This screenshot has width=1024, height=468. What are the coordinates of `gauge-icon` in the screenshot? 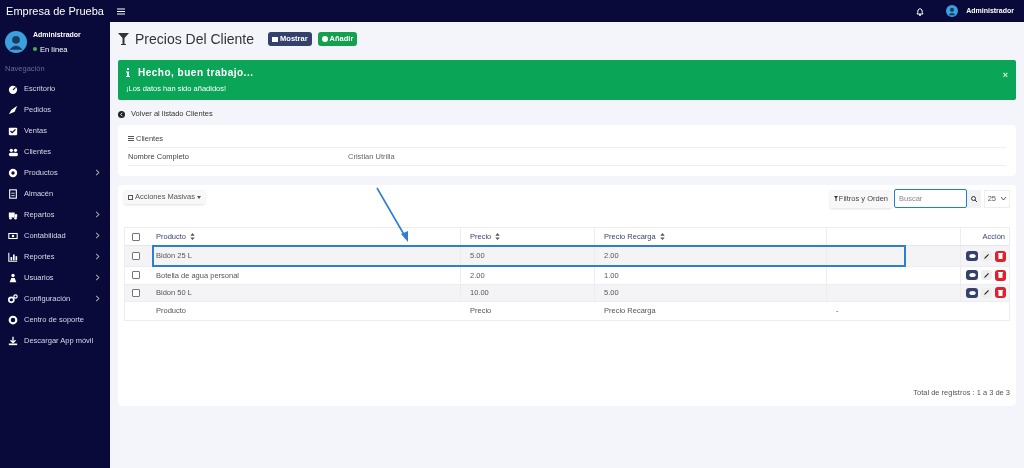 It's located at (13, 88).